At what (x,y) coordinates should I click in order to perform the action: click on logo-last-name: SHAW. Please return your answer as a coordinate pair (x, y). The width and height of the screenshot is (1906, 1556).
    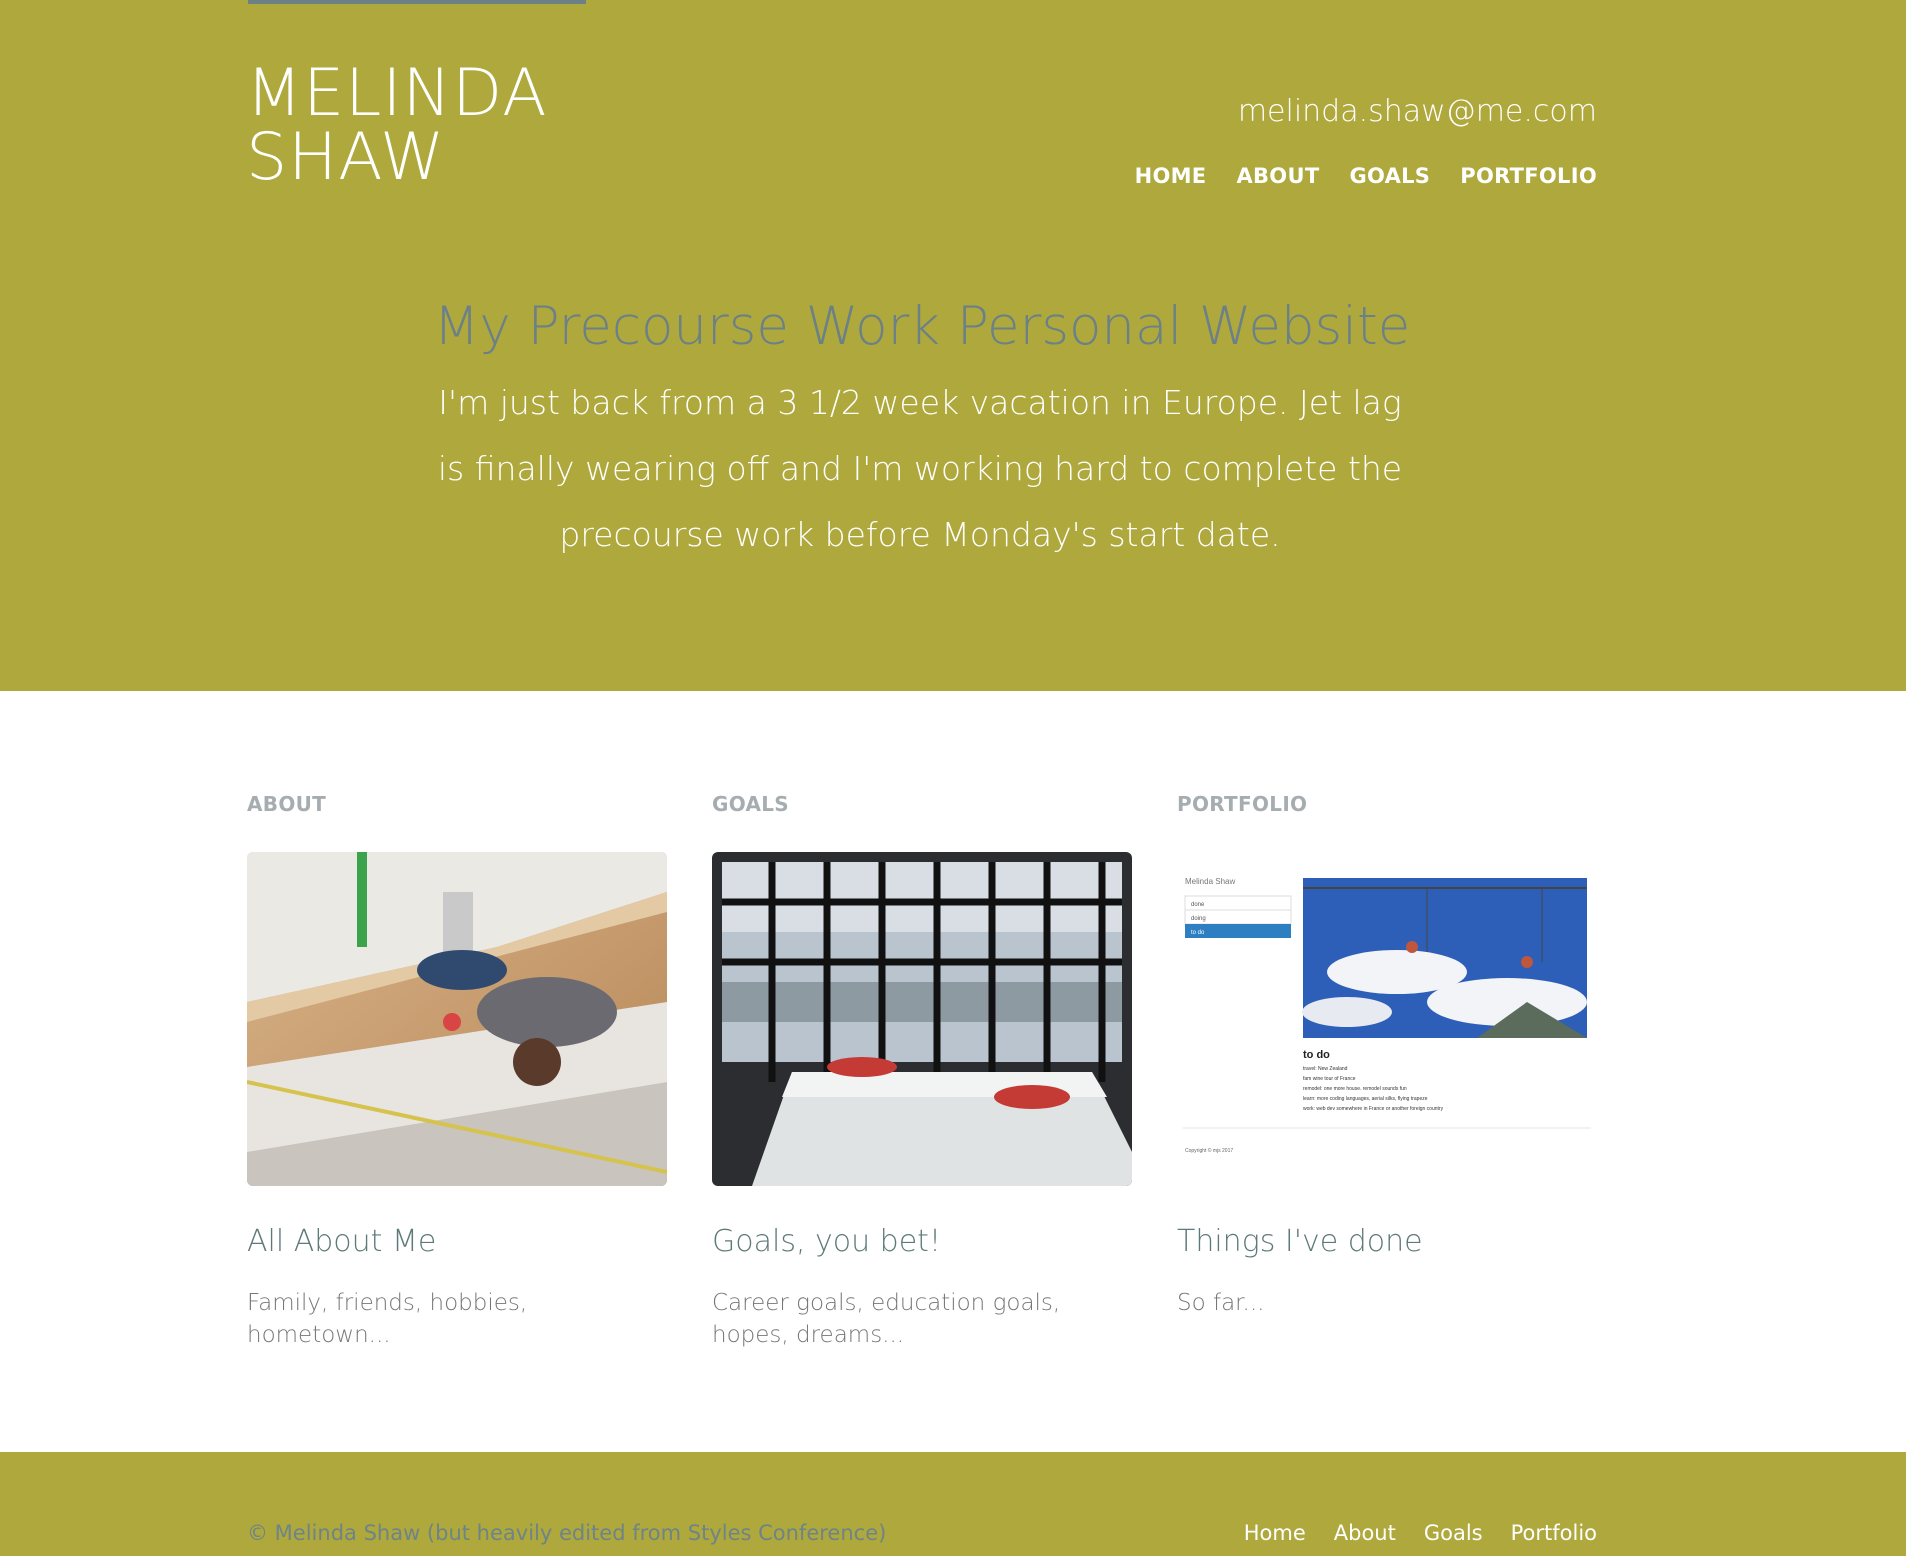
    Looking at the image, I should click on (346, 157).